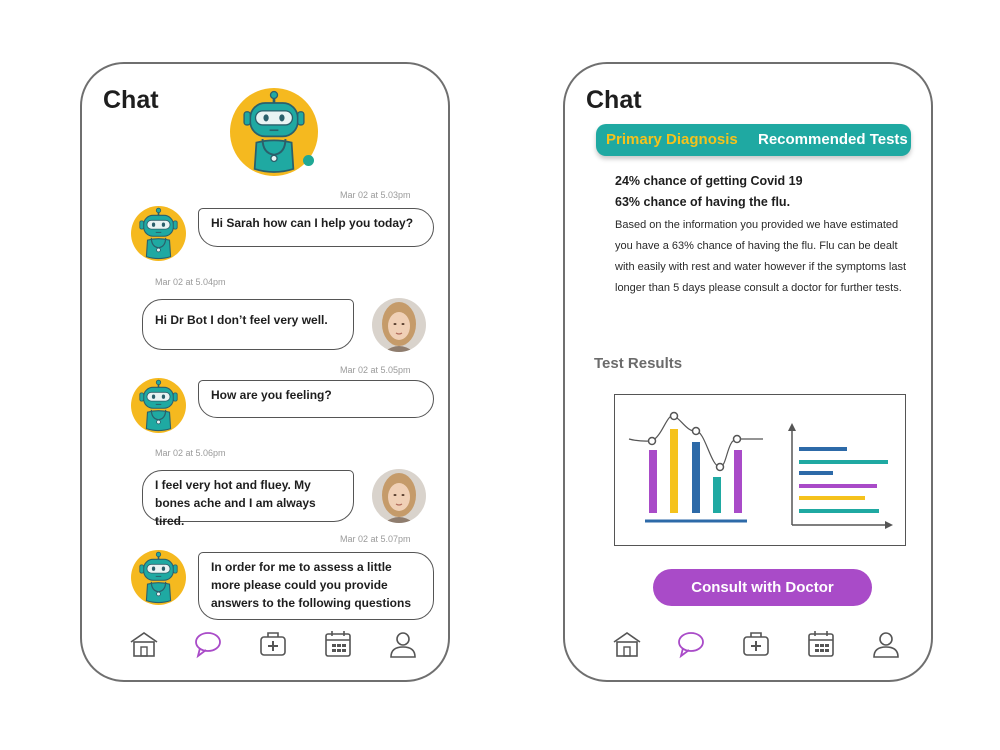 The width and height of the screenshot is (1000, 750). I want to click on message-timestamp: Mar 02 at 5.05pm, so click(375, 370).